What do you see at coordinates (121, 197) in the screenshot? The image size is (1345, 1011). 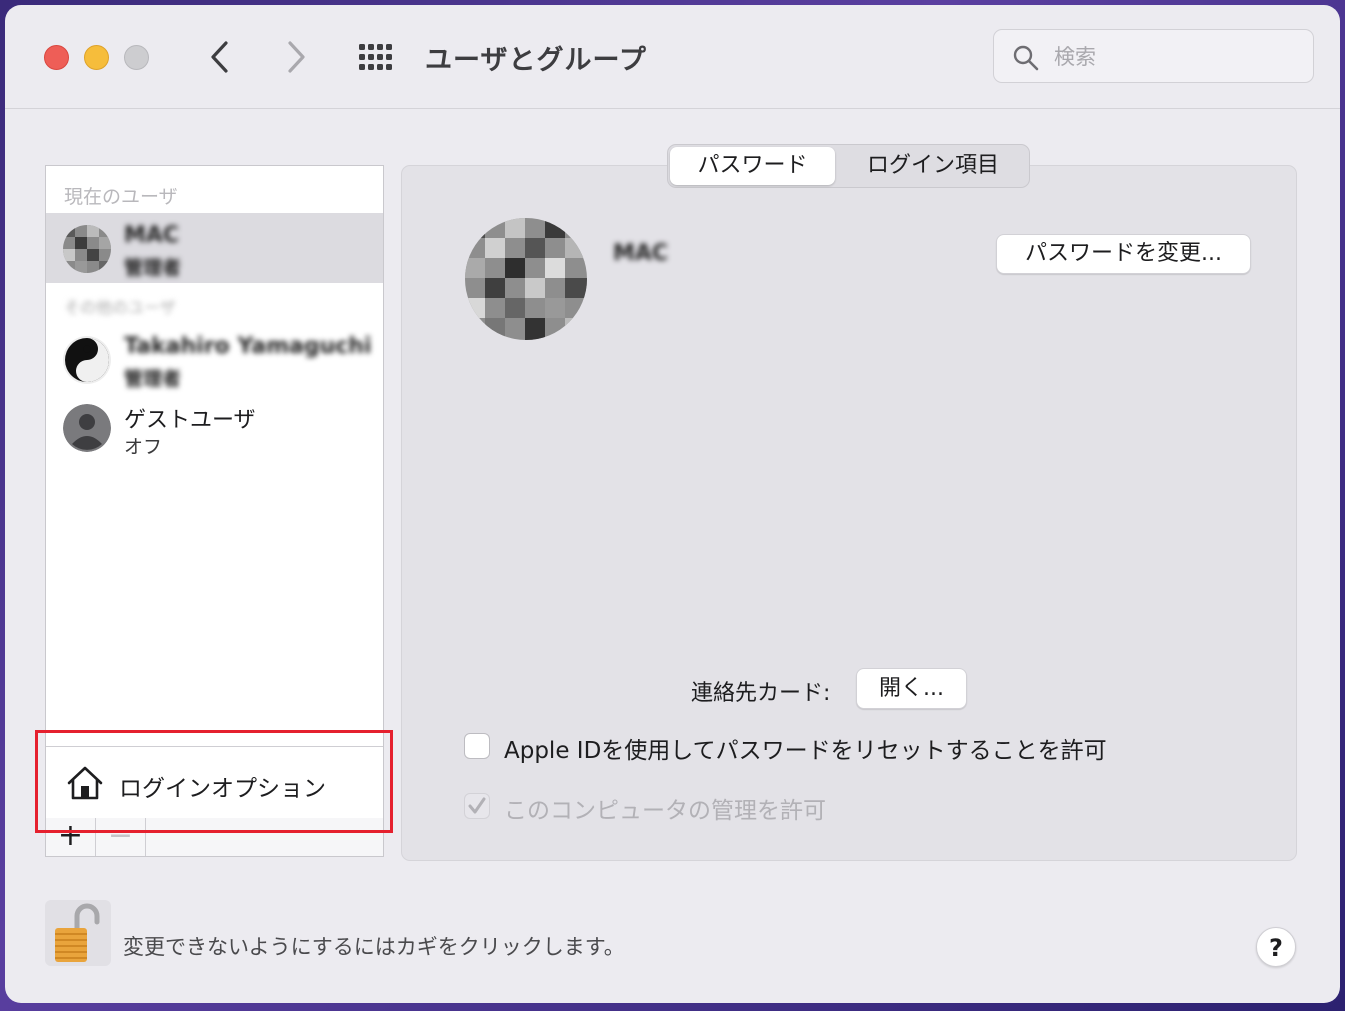 I see `current-user-header: 現在のユーザ` at bounding box center [121, 197].